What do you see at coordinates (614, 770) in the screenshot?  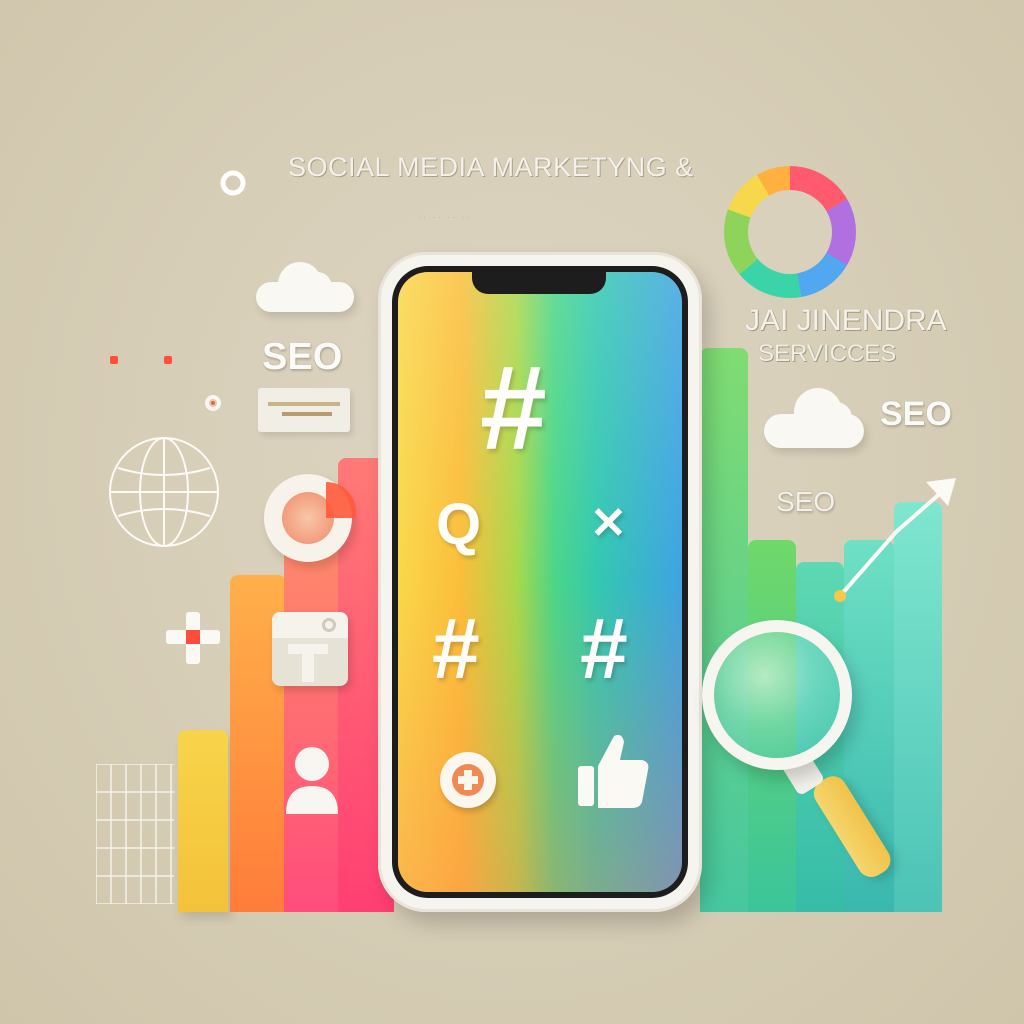 I see `thumbs-up-icon` at bounding box center [614, 770].